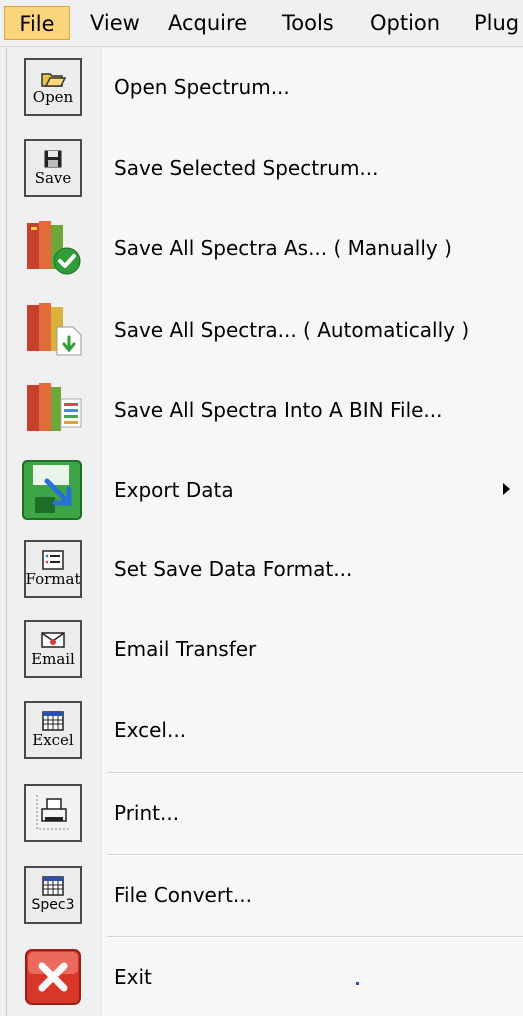  What do you see at coordinates (308, 23) in the screenshot?
I see `menu-tools: Tools` at bounding box center [308, 23].